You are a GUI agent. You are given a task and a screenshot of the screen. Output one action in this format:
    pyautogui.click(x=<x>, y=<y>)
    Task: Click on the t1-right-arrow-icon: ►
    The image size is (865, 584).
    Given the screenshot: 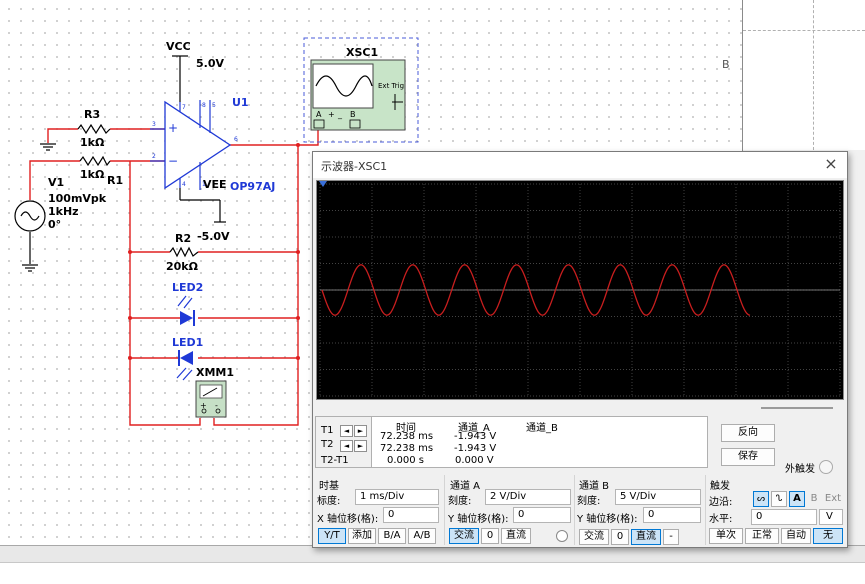 What is the action you would take?
    pyautogui.click(x=360, y=431)
    